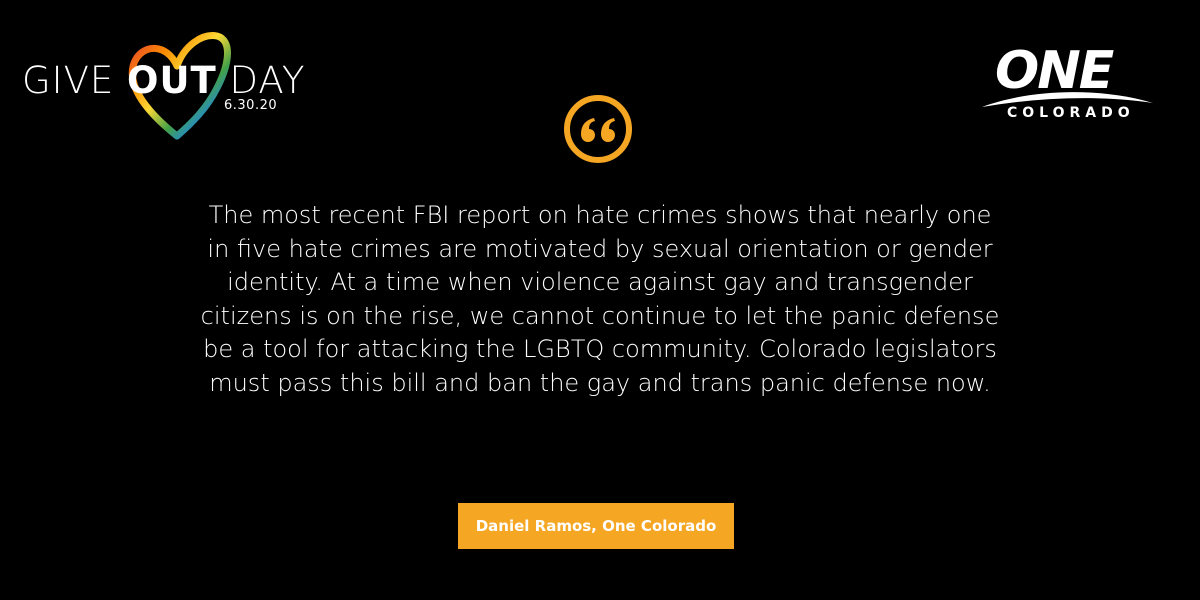 The height and width of the screenshot is (600, 1200). What do you see at coordinates (1067, 85) in the screenshot?
I see `one-colorado-logo: ONE COLORADO` at bounding box center [1067, 85].